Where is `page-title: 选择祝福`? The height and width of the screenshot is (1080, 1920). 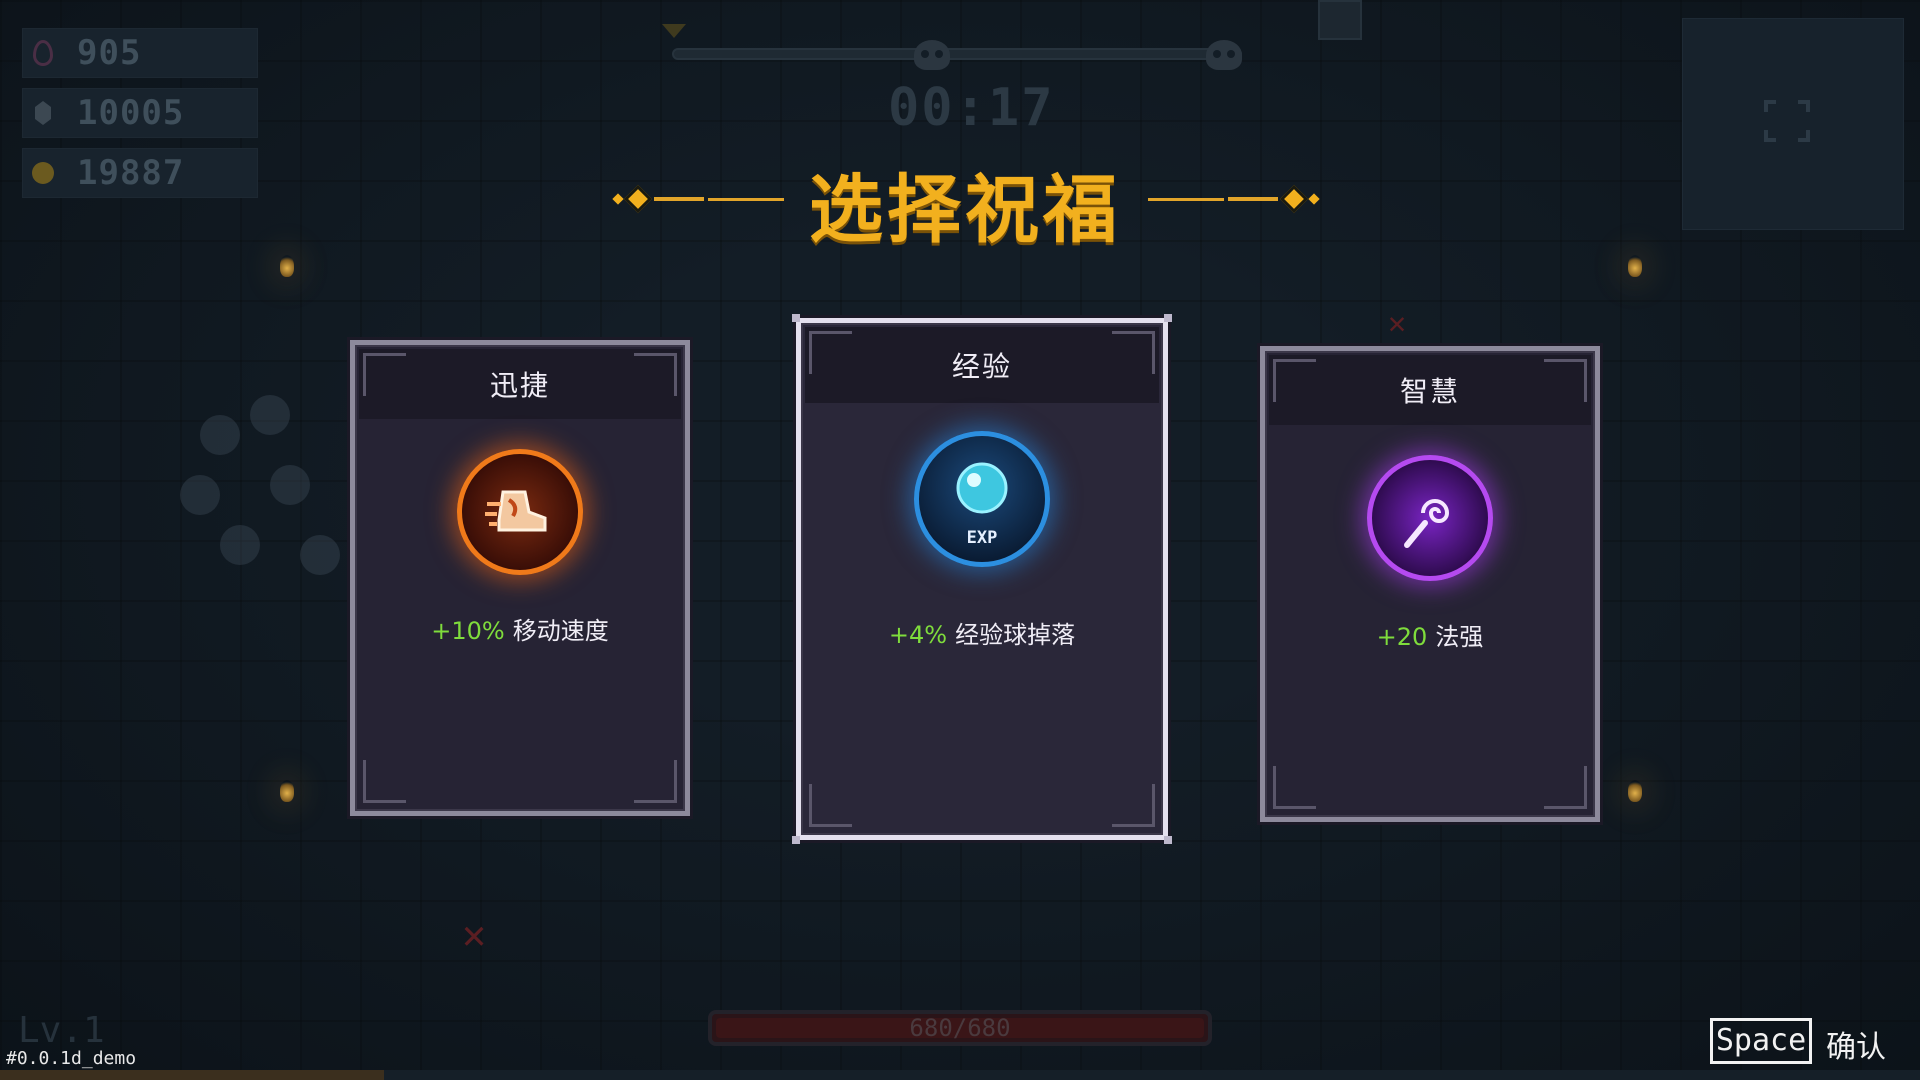
page-title: 选择祝福 is located at coordinates (965, 210).